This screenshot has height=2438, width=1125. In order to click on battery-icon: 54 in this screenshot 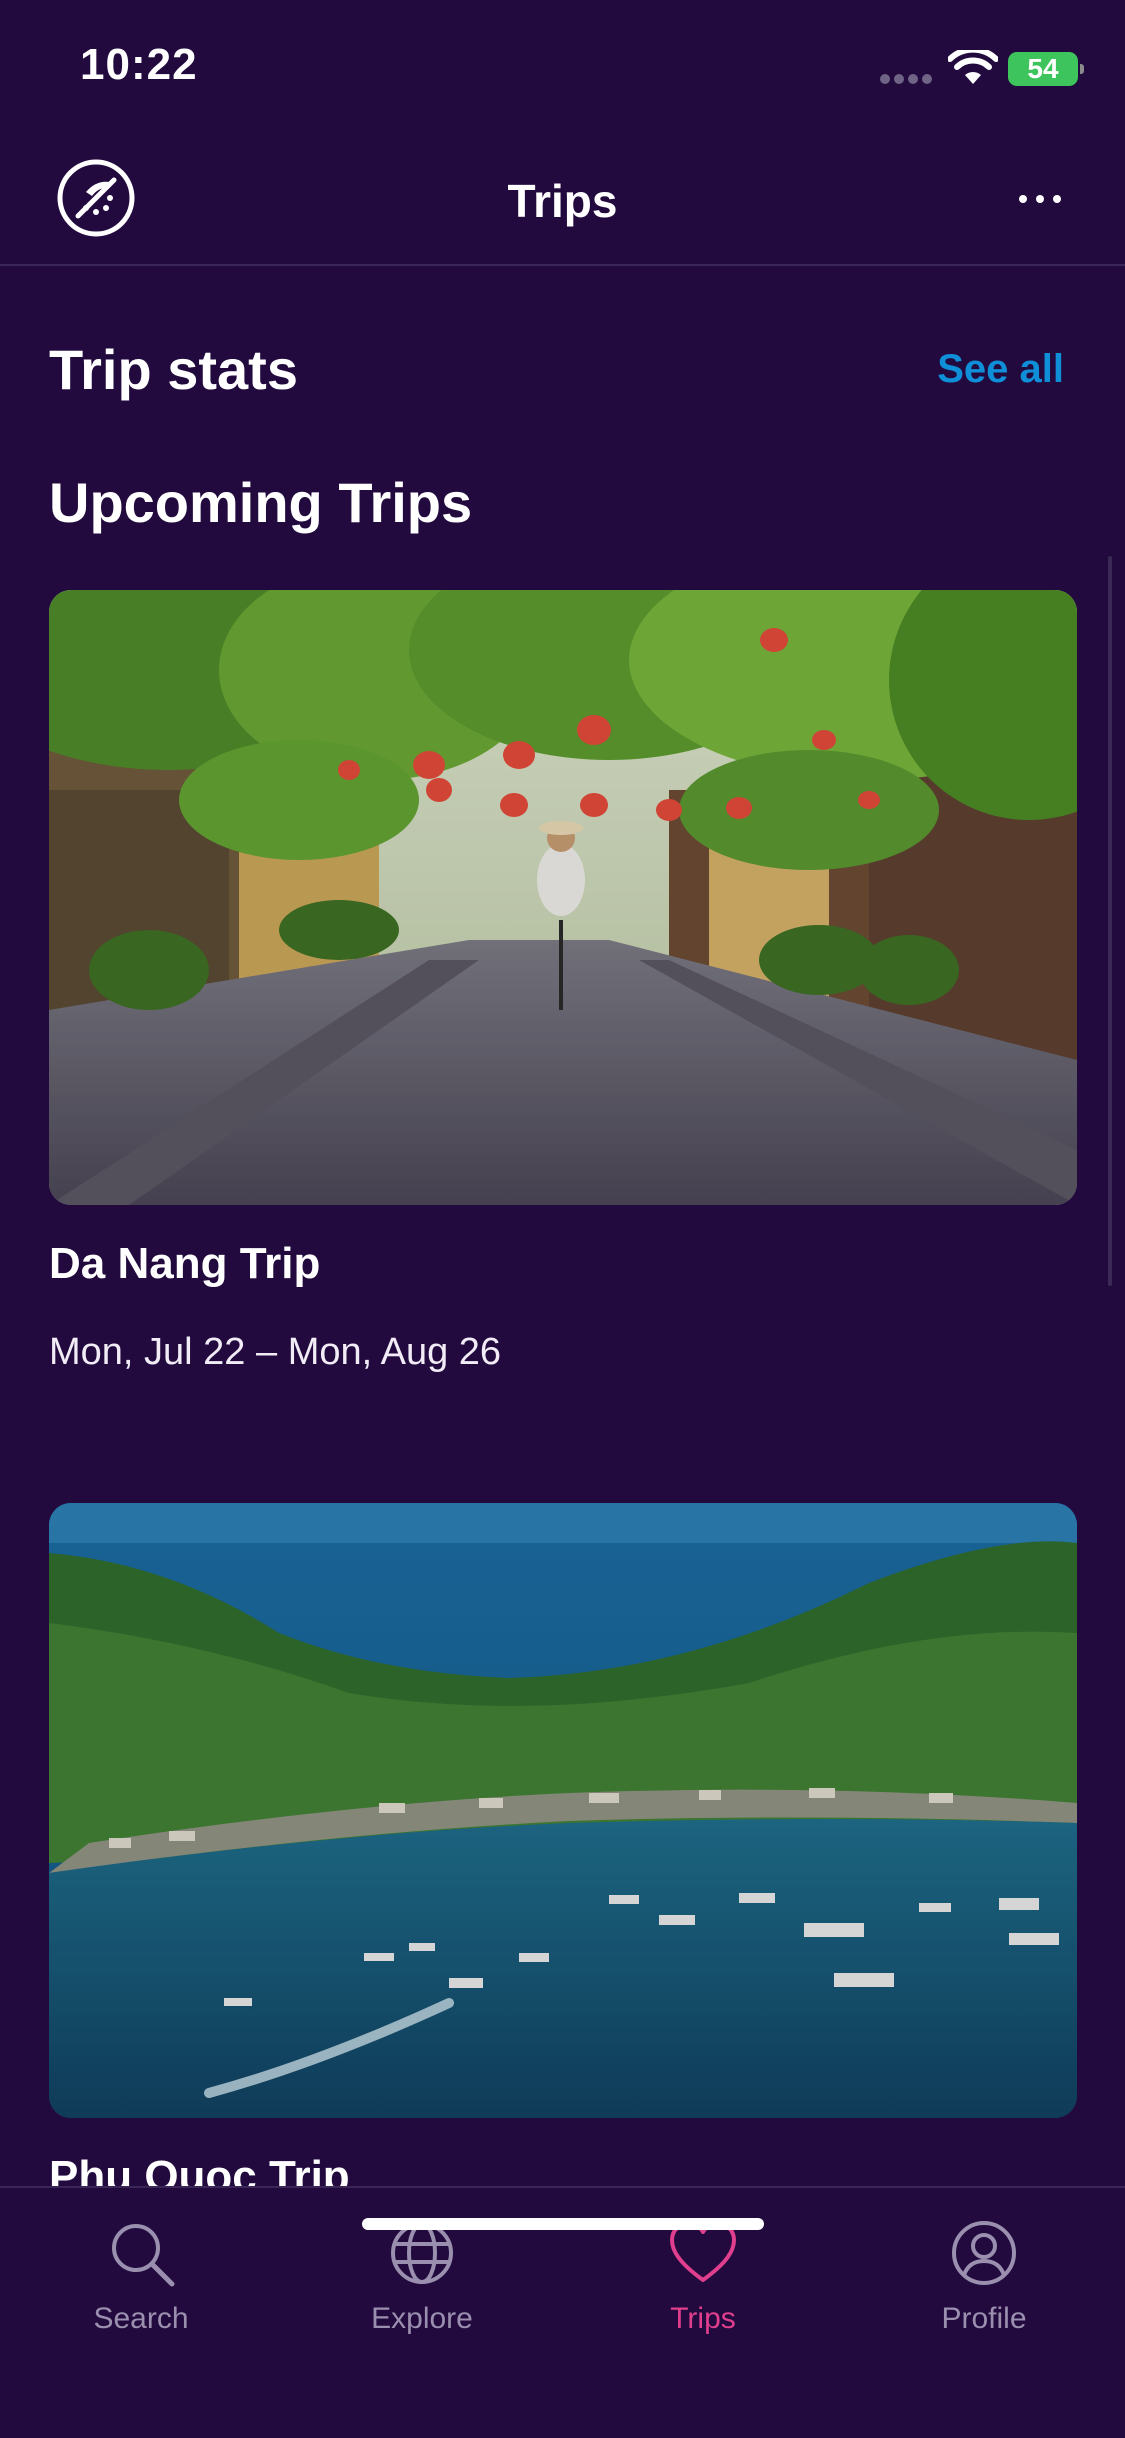, I will do `click(1046, 69)`.